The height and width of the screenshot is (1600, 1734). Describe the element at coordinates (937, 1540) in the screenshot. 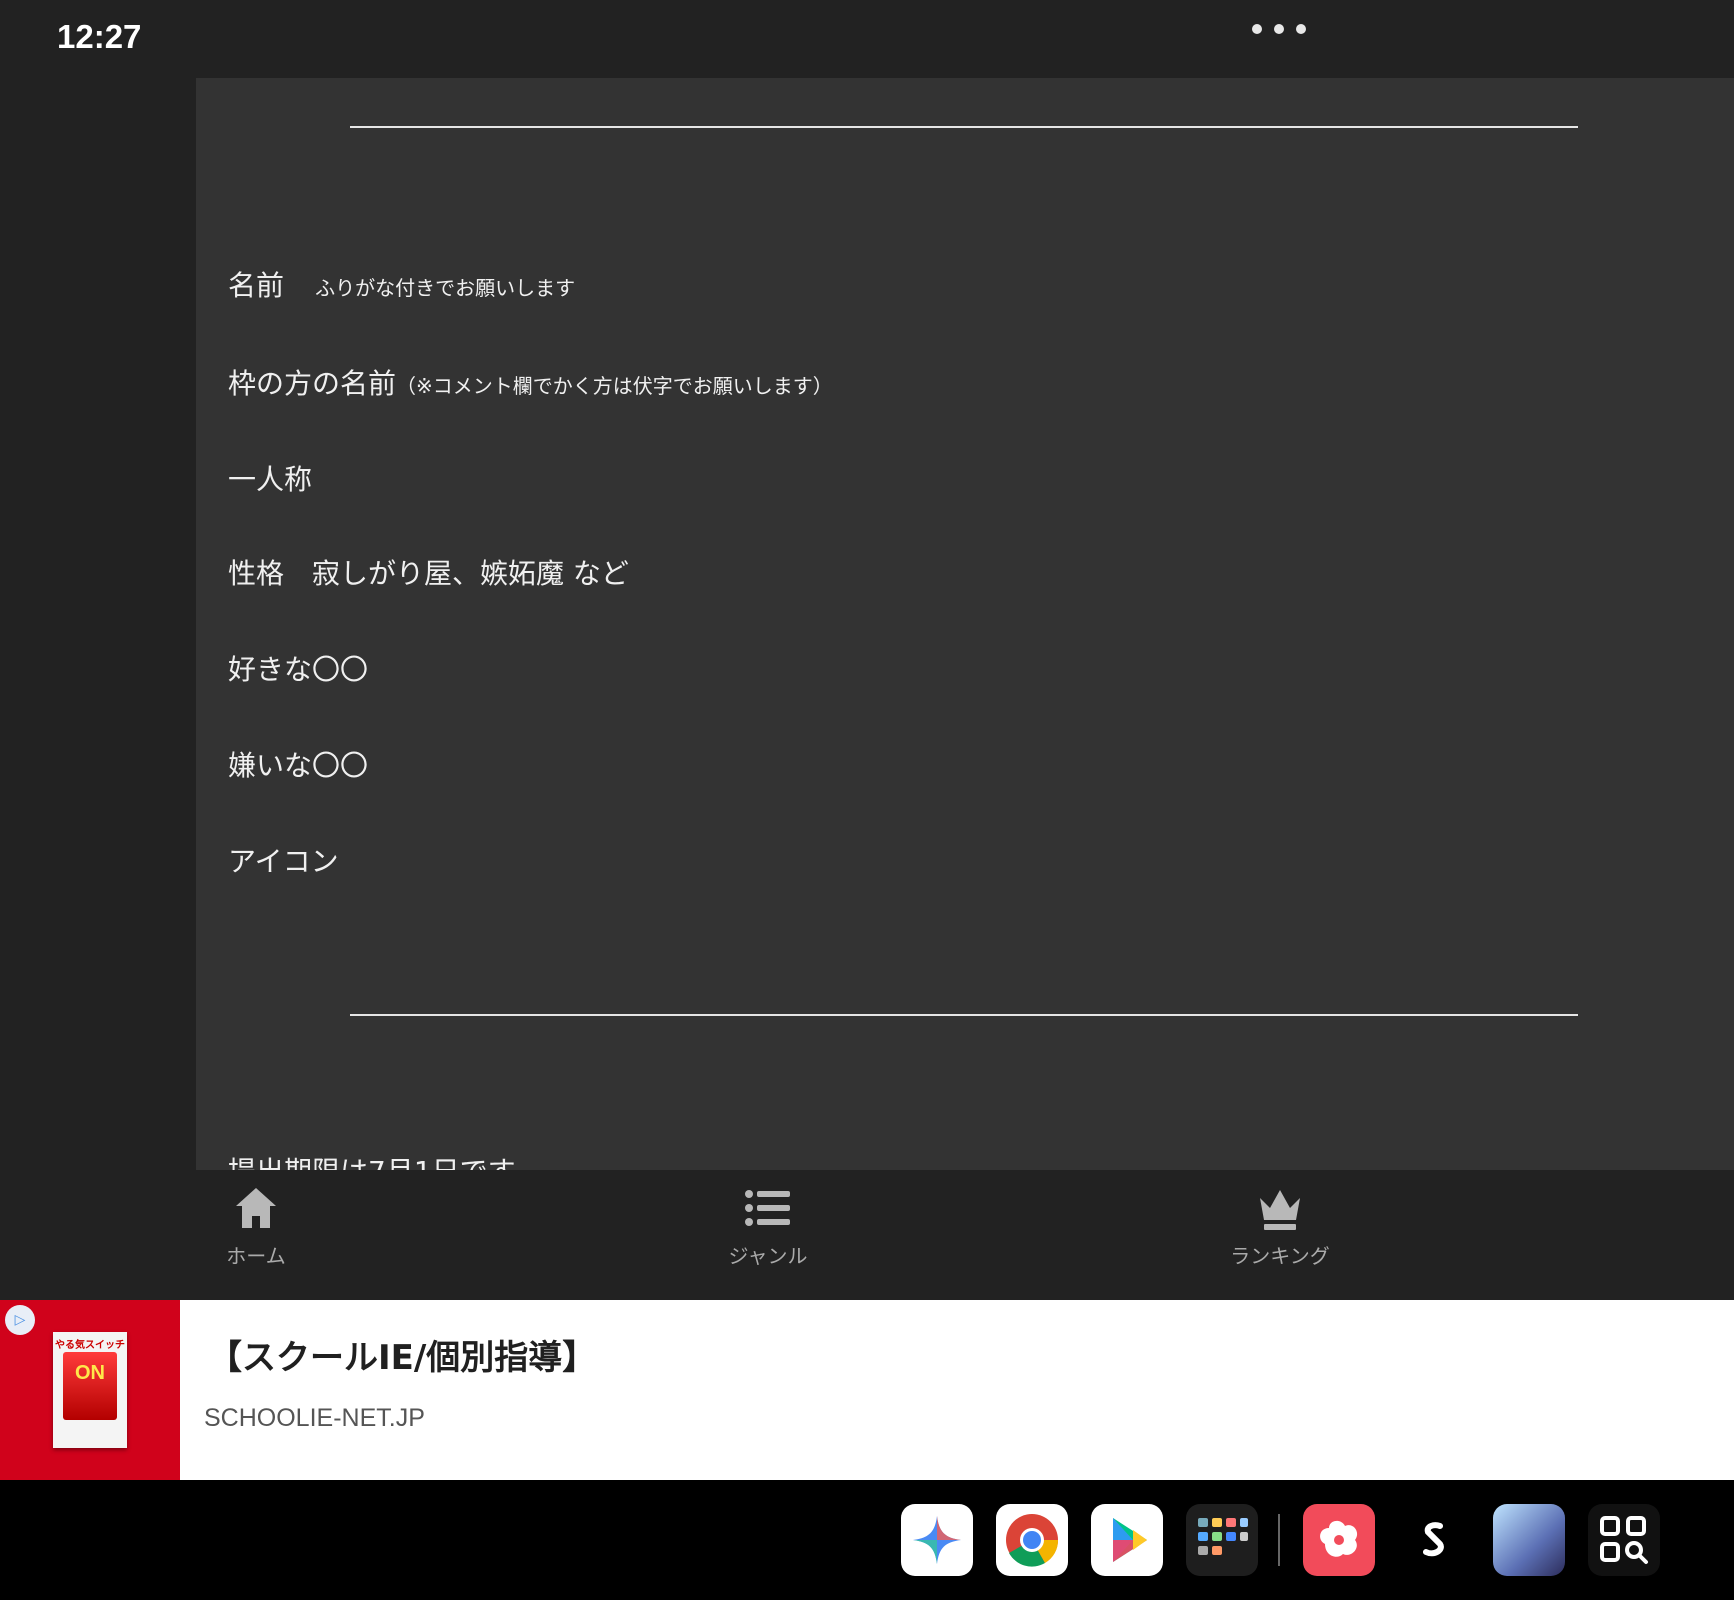

I see `gemini-icon` at that location.